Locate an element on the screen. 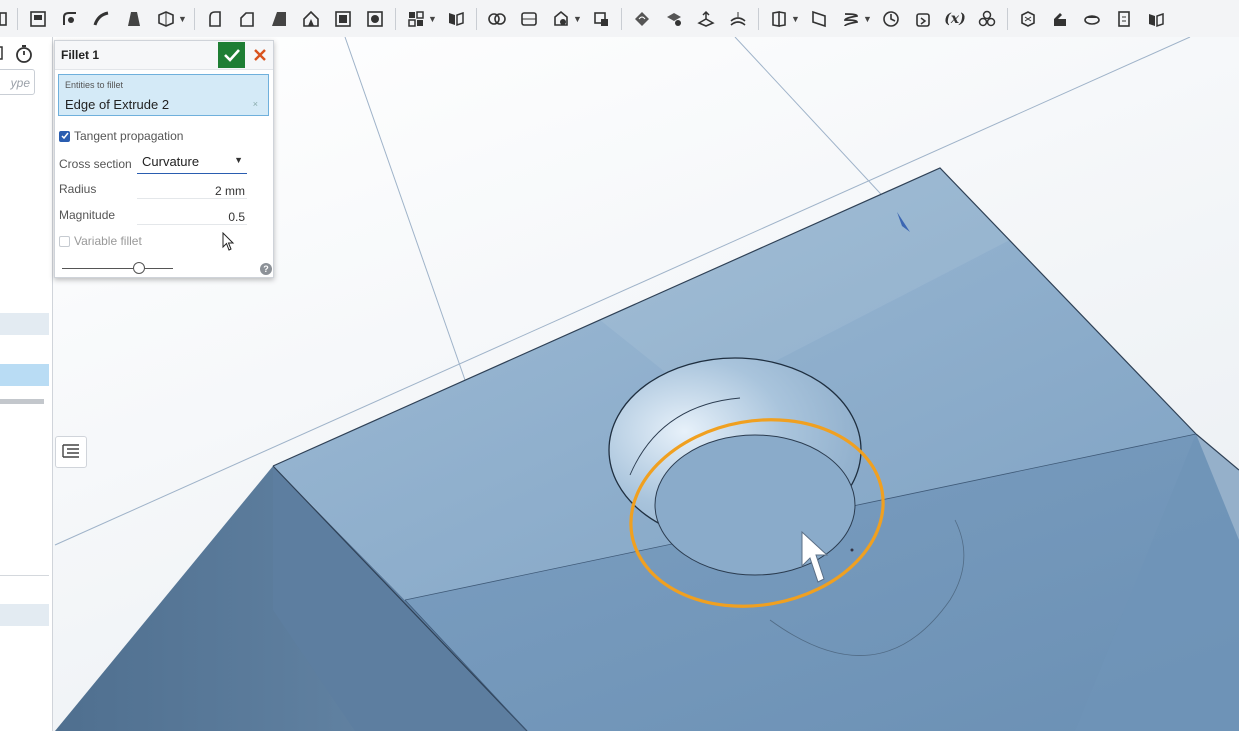  move-face-icon is located at coordinates (674, 19).